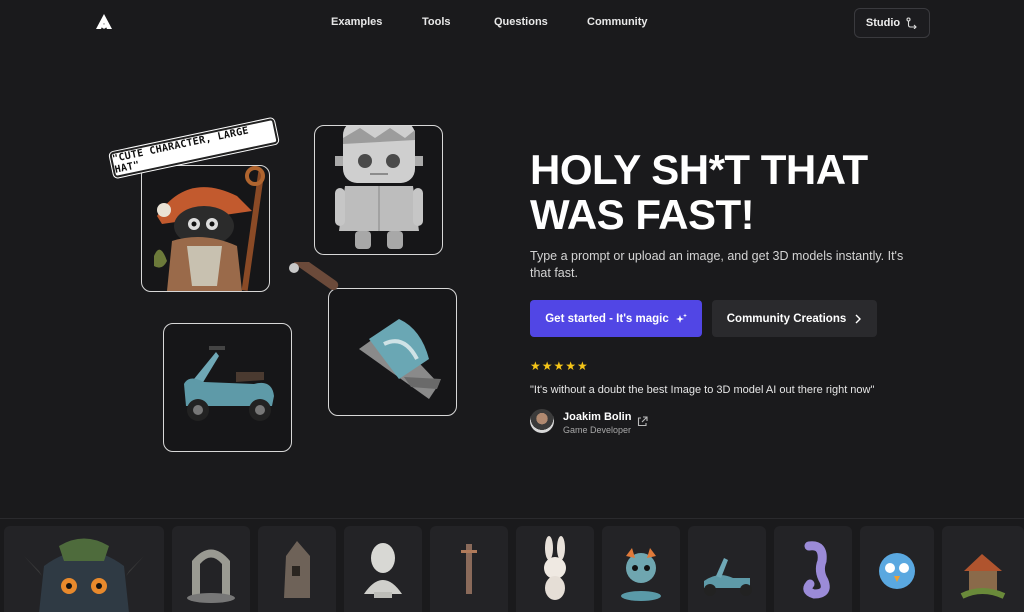 The height and width of the screenshot is (612, 1024). What do you see at coordinates (883, 23) in the screenshot?
I see `studio-label: Studio` at bounding box center [883, 23].